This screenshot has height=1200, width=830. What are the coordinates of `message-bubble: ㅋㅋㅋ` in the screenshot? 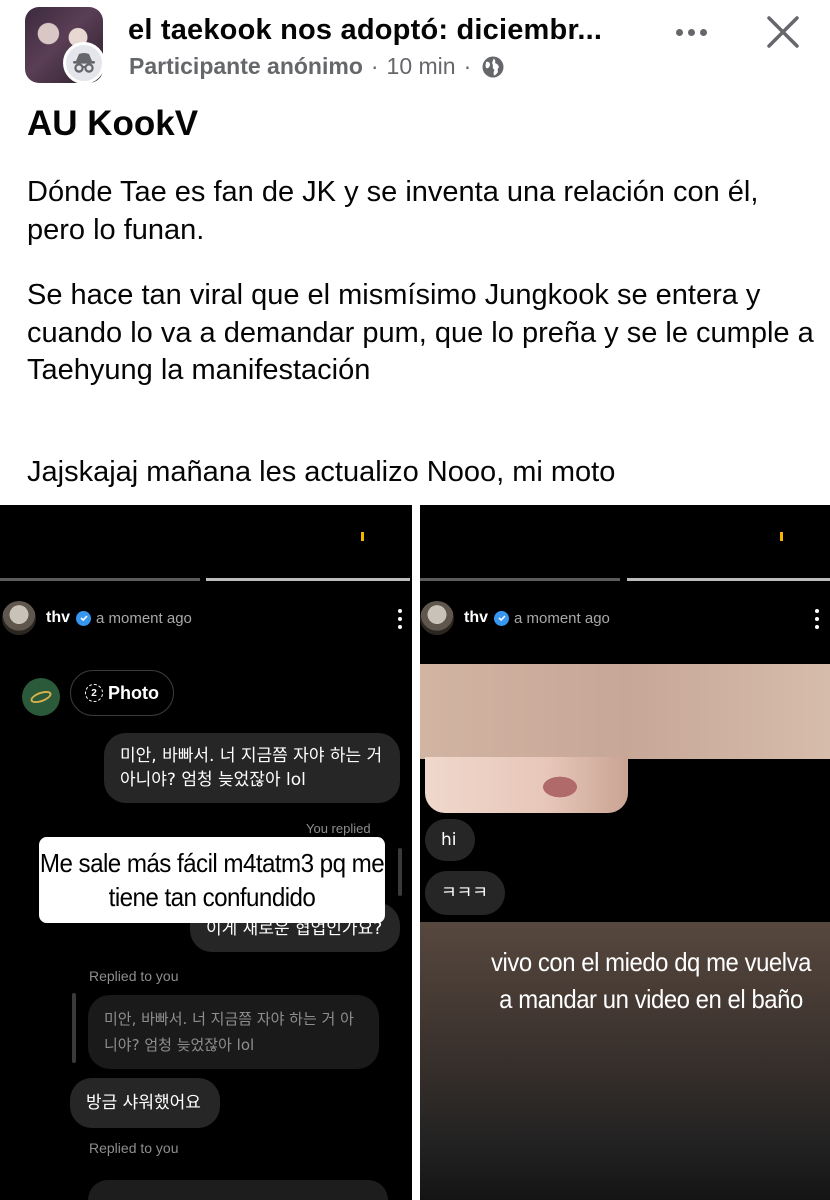 It's located at (465, 893).